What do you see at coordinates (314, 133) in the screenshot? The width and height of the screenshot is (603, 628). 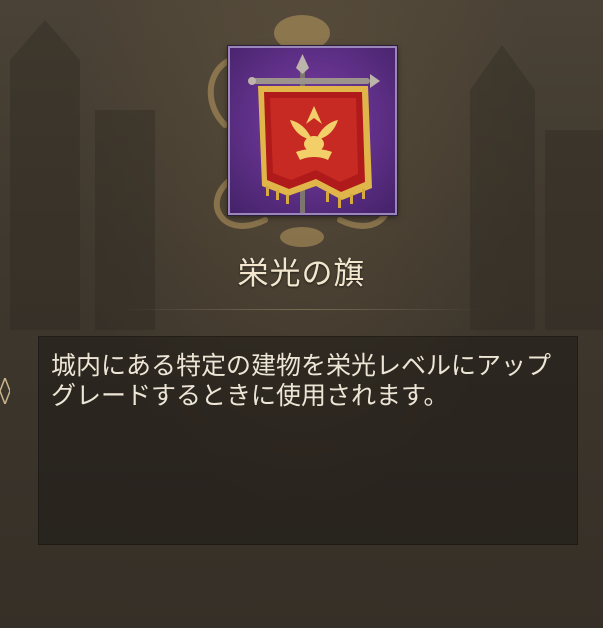 I see `glory-banner-icon` at bounding box center [314, 133].